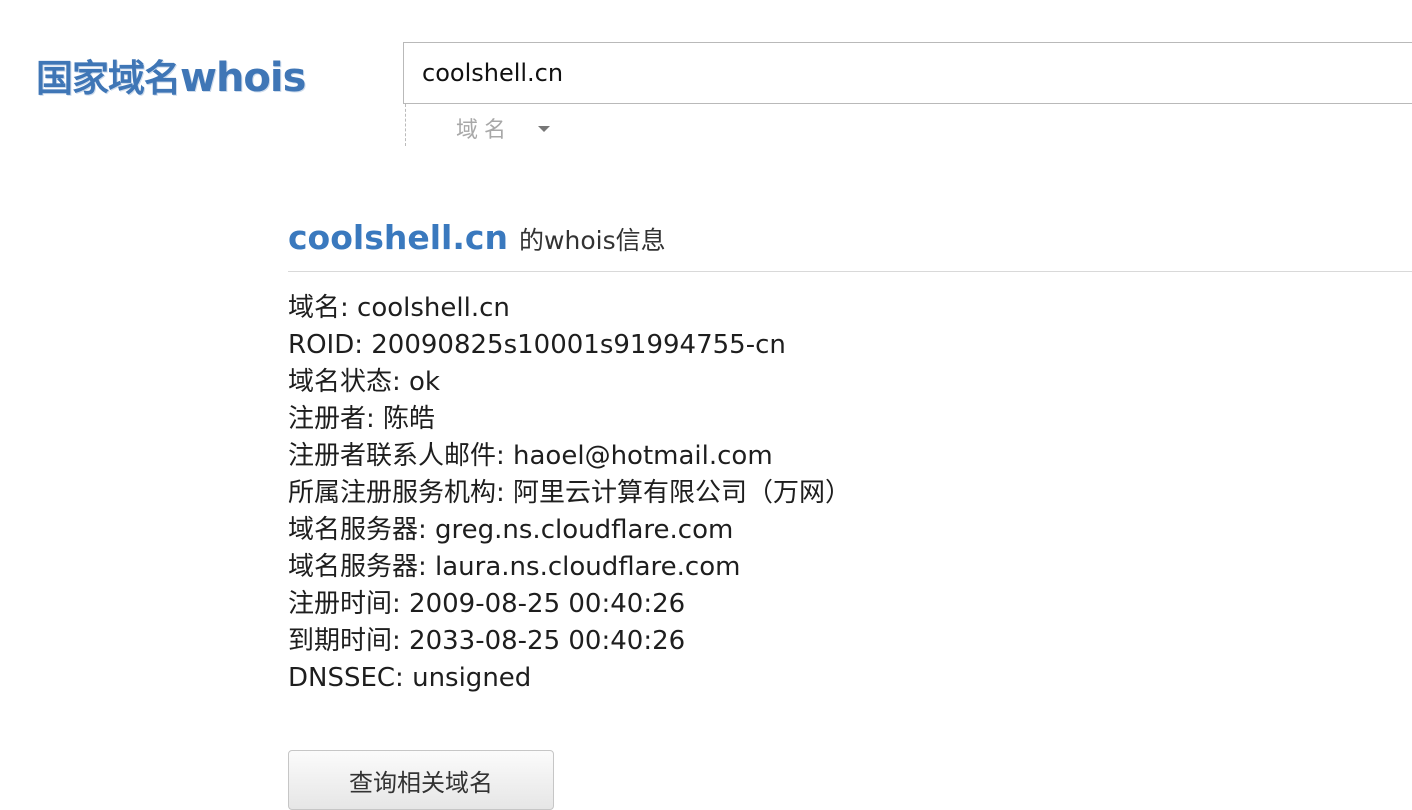 The width and height of the screenshot is (1412, 810). Describe the element at coordinates (592, 240) in the screenshot. I see `result-title-suffix: 的whois信息` at that location.